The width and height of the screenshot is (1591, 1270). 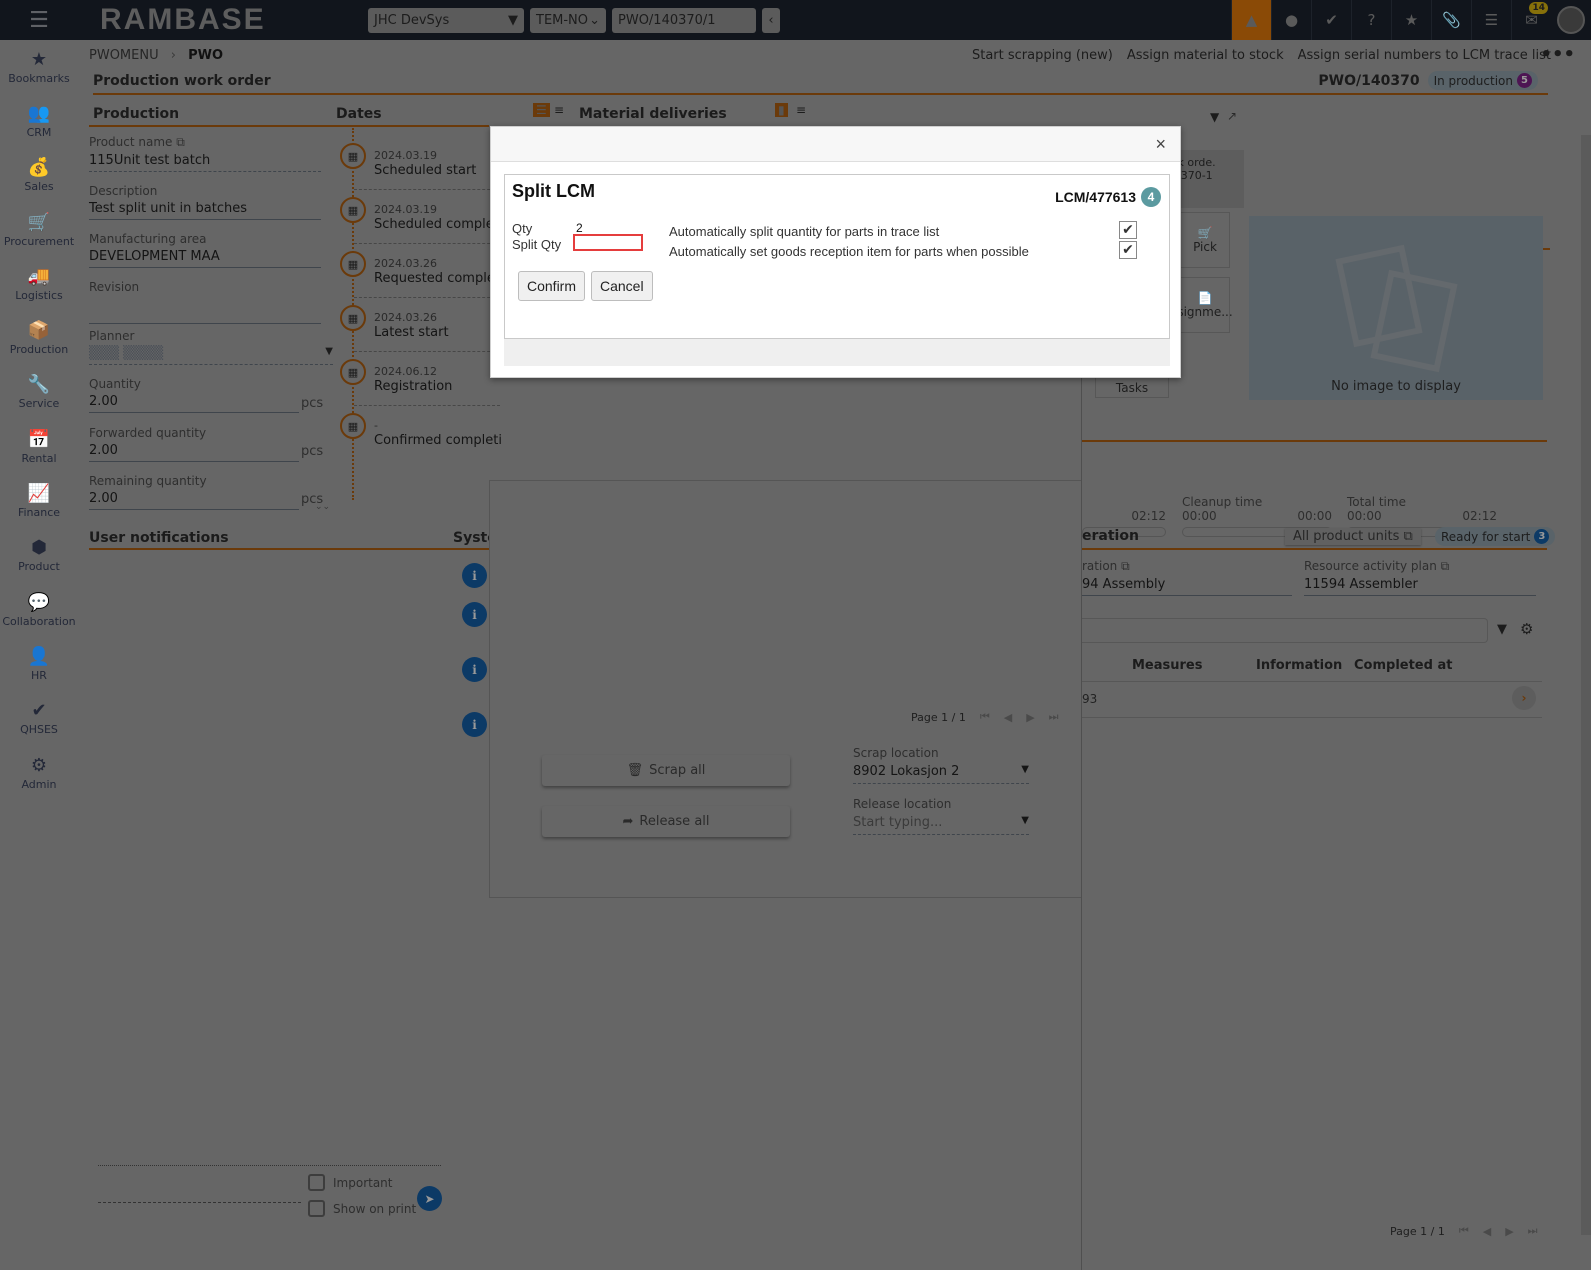 I want to click on sidebar-item-procurement: 🛒 Procurement, so click(x=39, y=230).